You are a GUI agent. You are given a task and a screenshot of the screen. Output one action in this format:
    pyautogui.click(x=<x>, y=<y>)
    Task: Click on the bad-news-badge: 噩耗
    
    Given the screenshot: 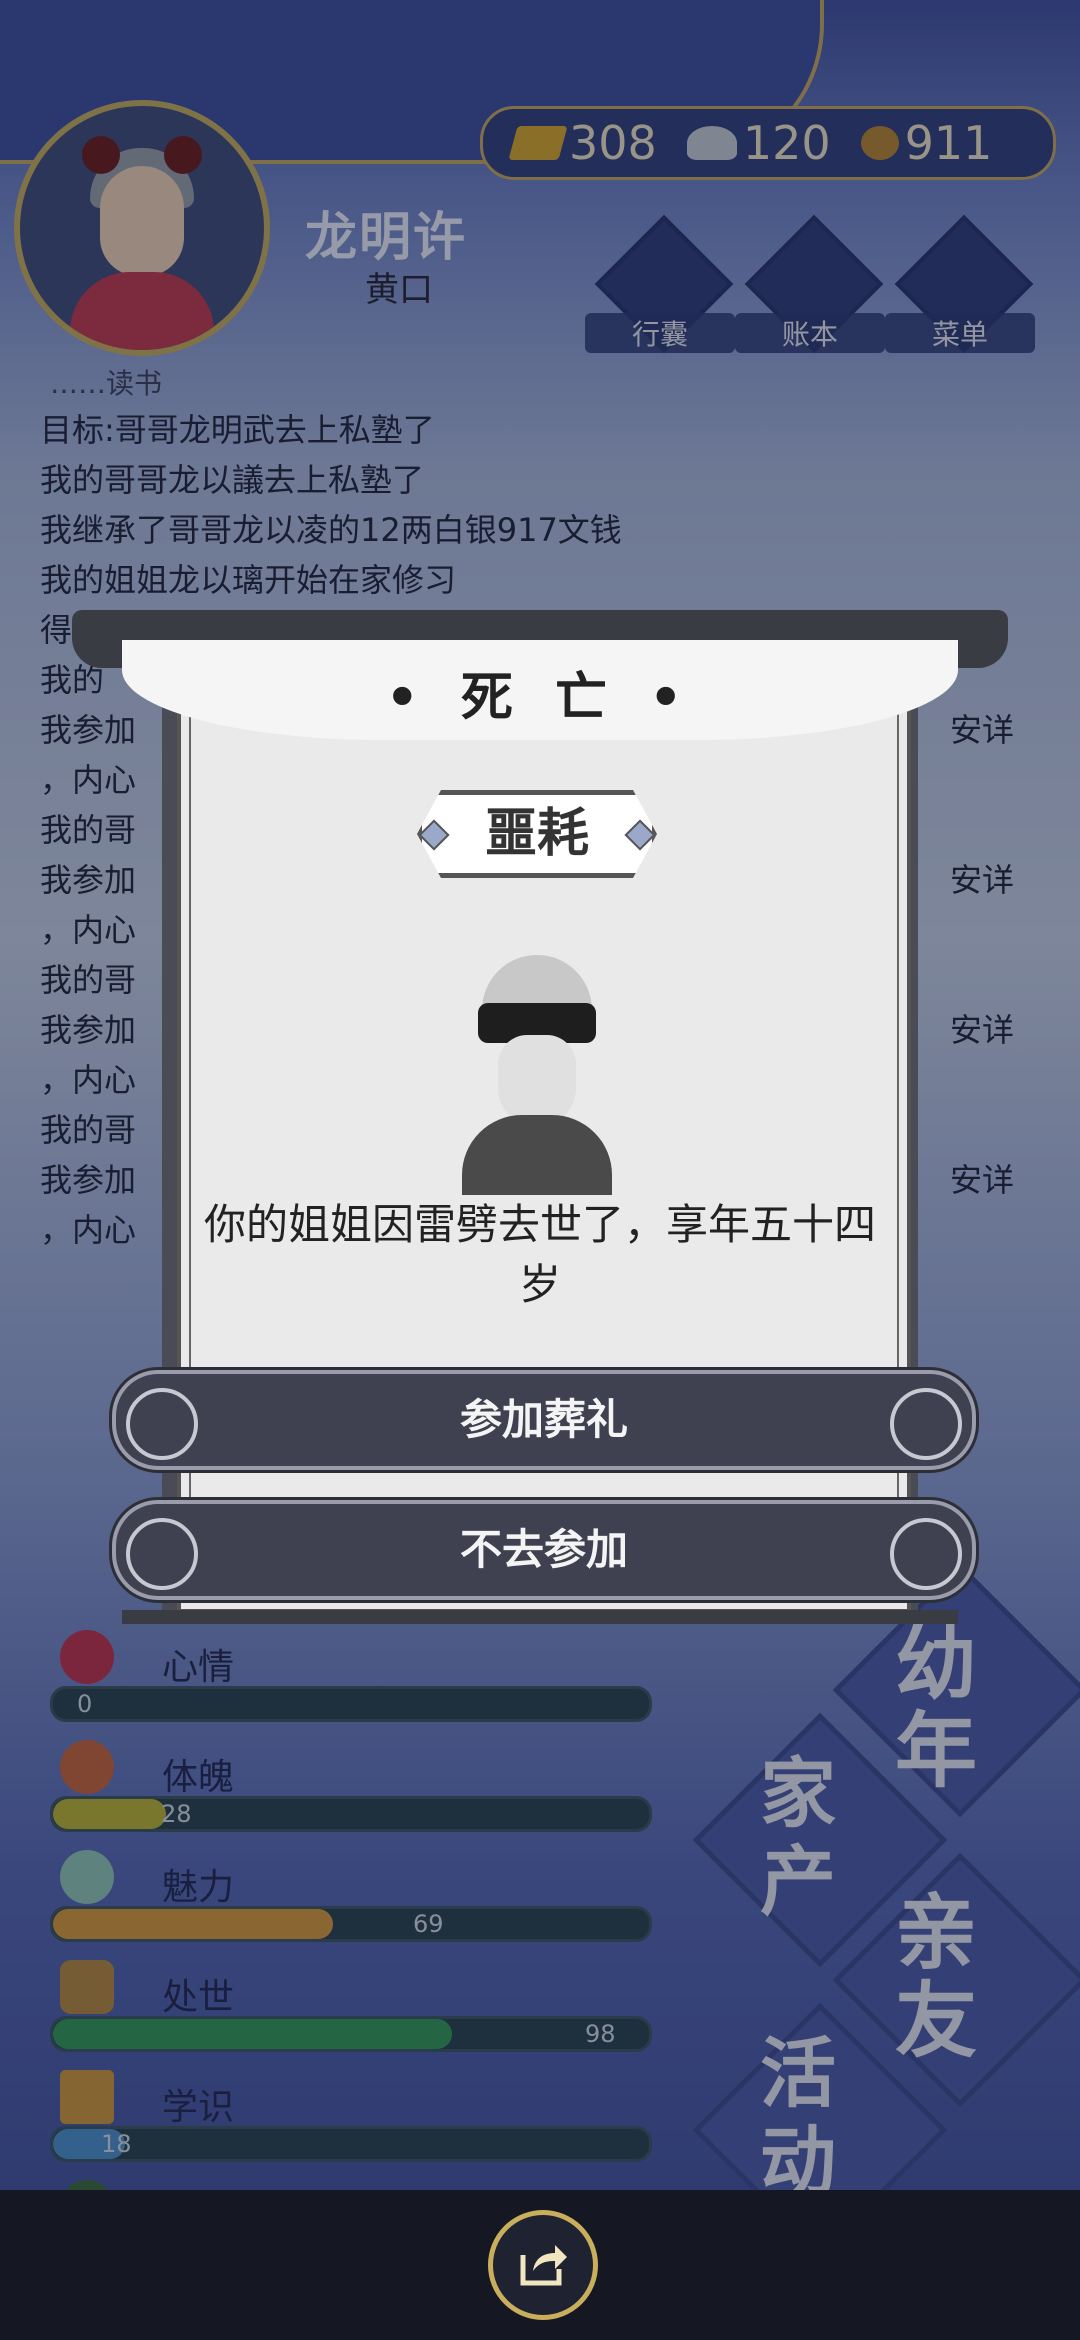 What is the action you would take?
    pyautogui.click(x=537, y=834)
    